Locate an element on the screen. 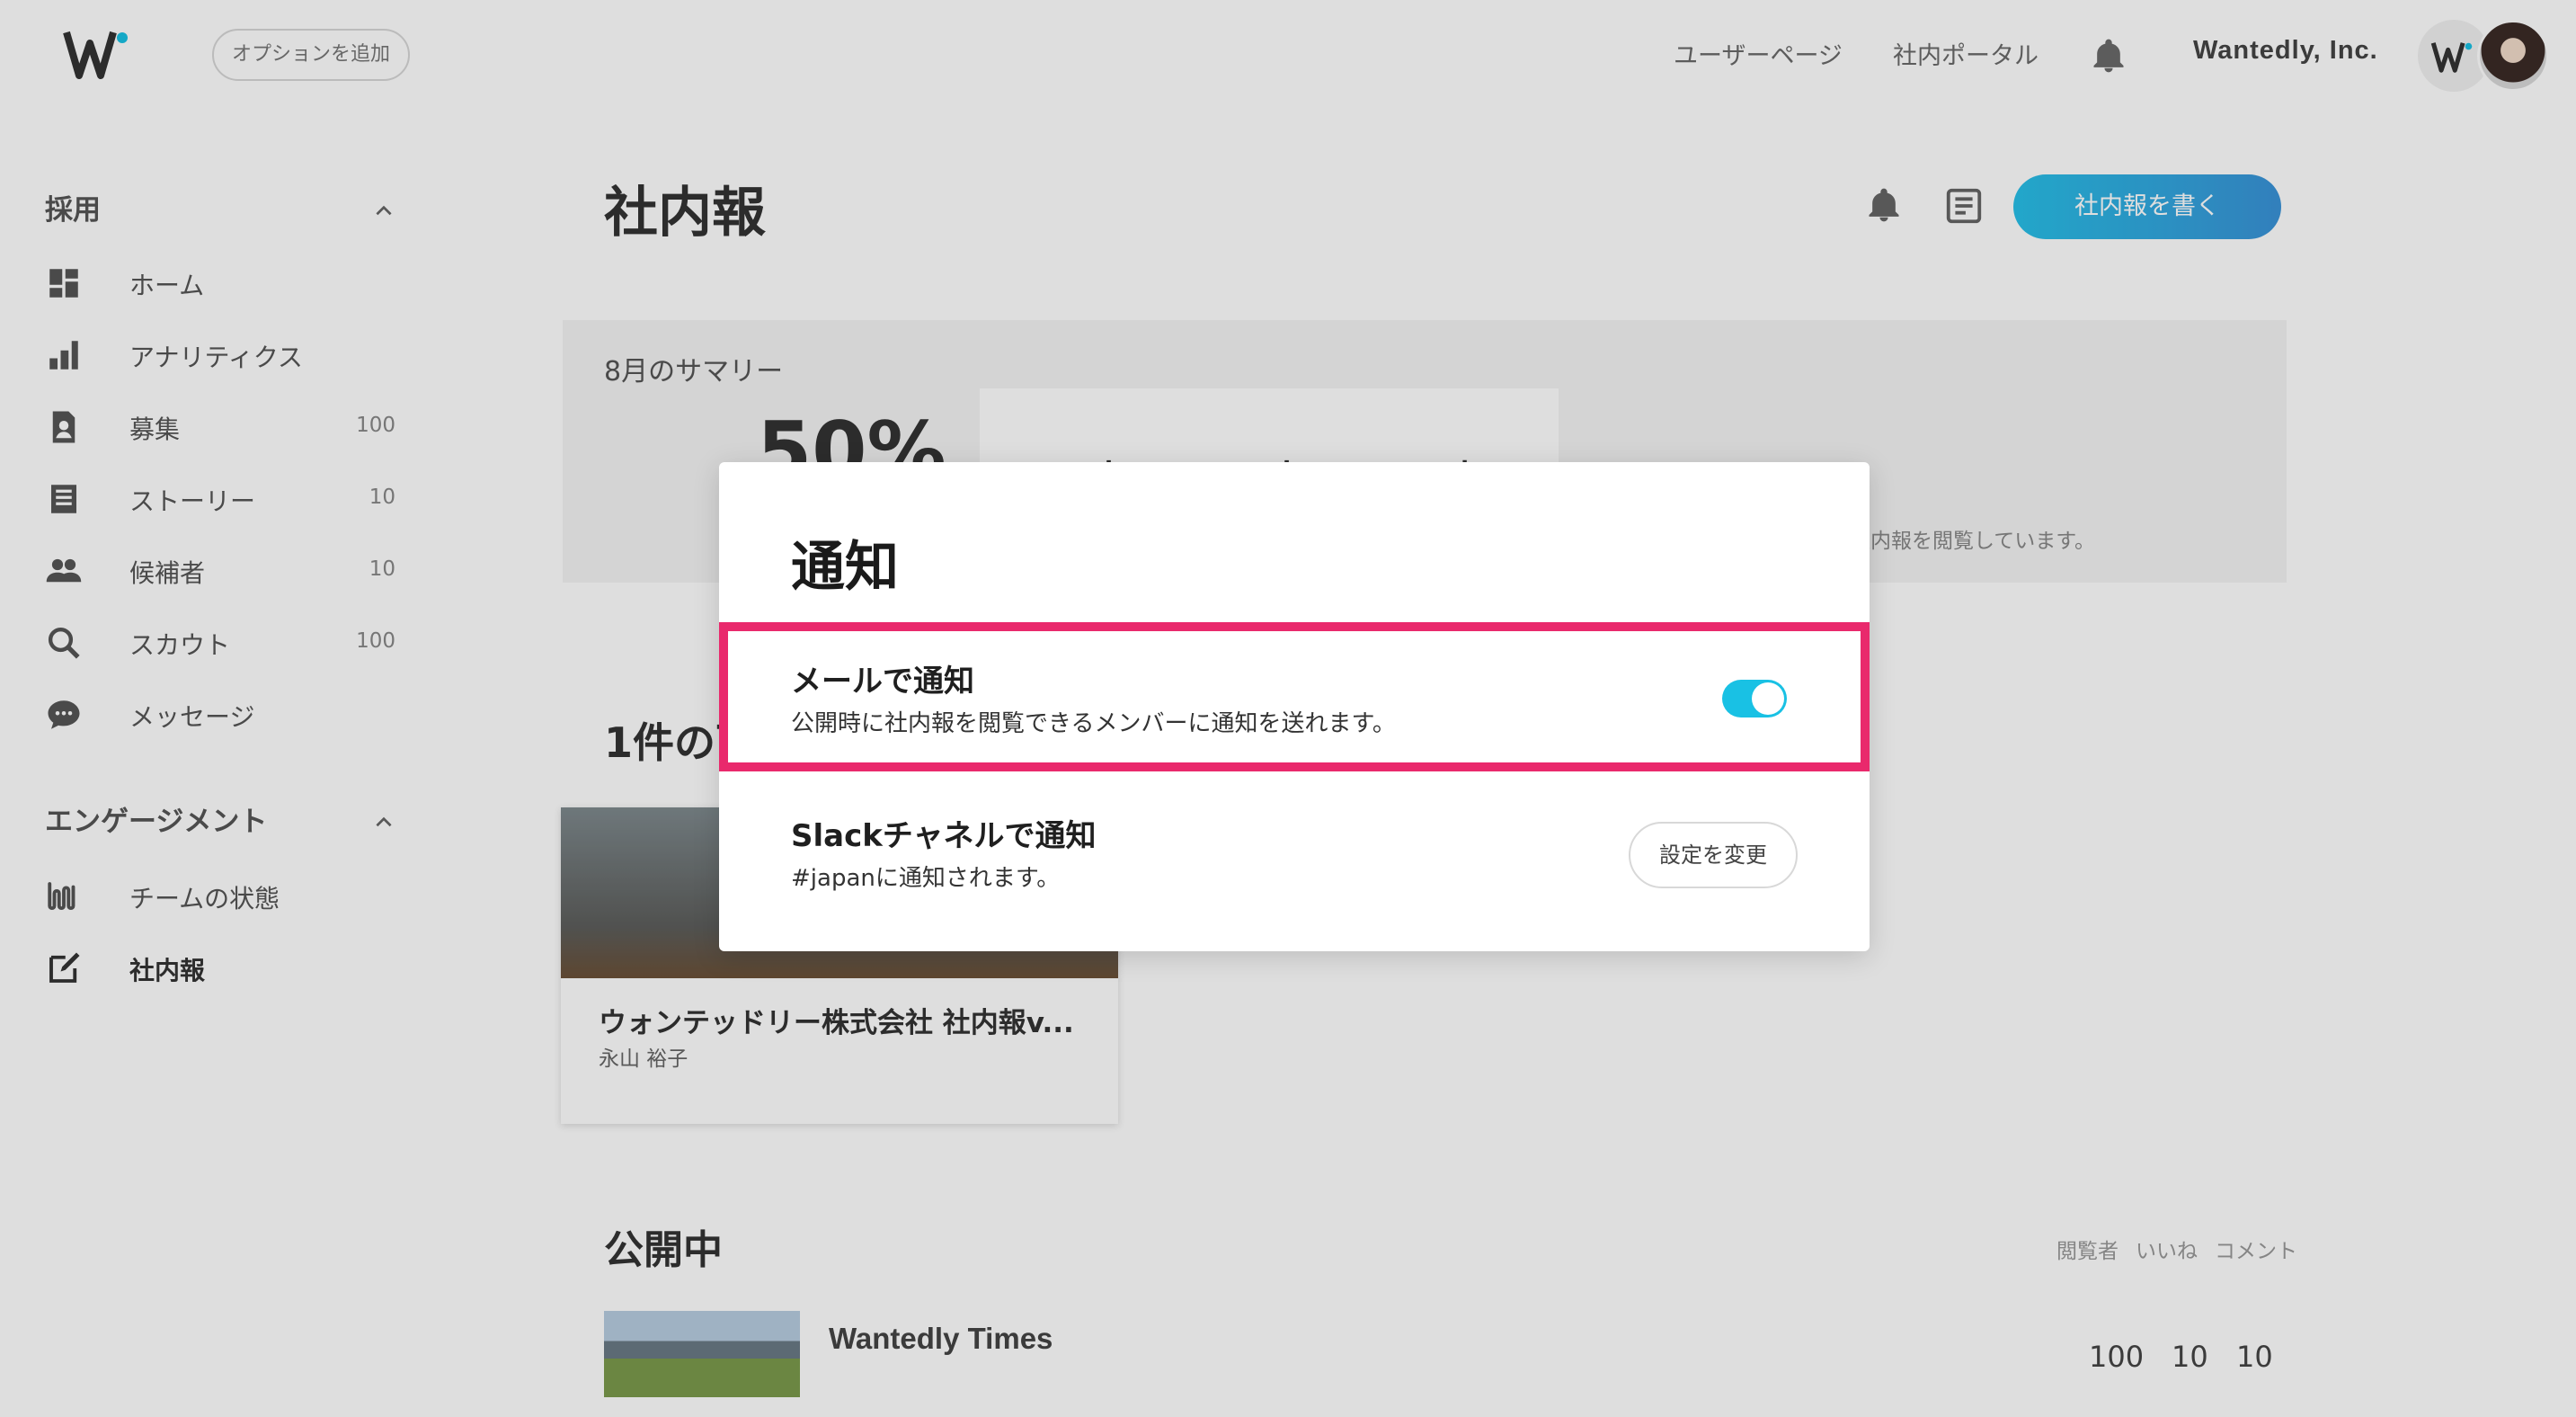 Image resolution: width=2576 pixels, height=1417 pixels. slack-notification-title: Slackチャネルで通知 is located at coordinates (944, 836).